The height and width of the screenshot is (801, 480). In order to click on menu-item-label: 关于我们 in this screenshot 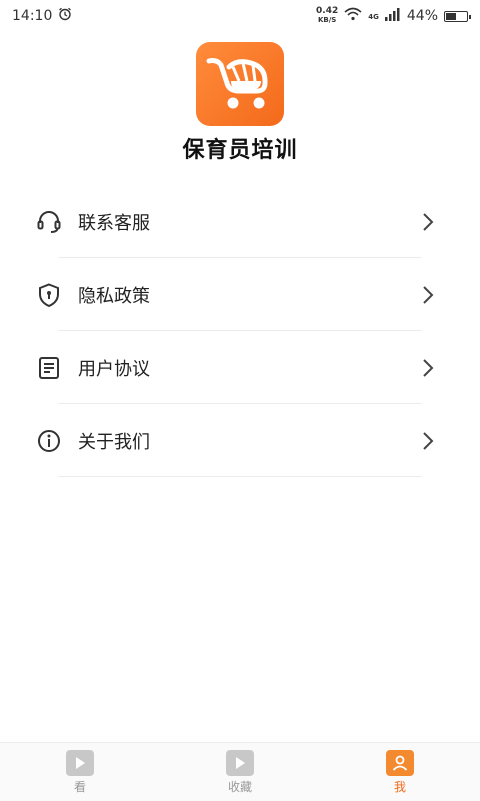, I will do `click(114, 442)`.